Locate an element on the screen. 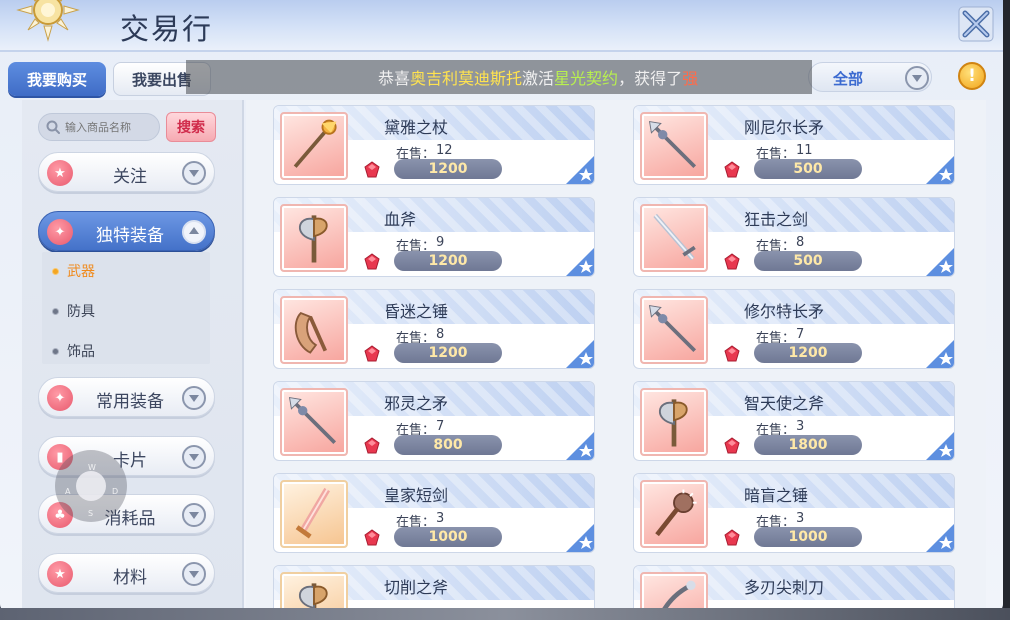 This screenshot has width=1010, height=620. item-card: 狂击之剑 在售： 8 500 is located at coordinates (794, 237).